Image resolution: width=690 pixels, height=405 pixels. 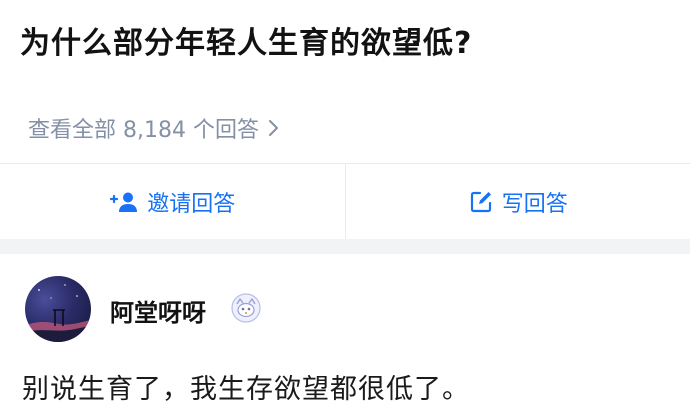 What do you see at coordinates (246, 43) in the screenshot?
I see `question-title: 为什么部分年轻人生育的欲望低?` at bounding box center [246, 43].